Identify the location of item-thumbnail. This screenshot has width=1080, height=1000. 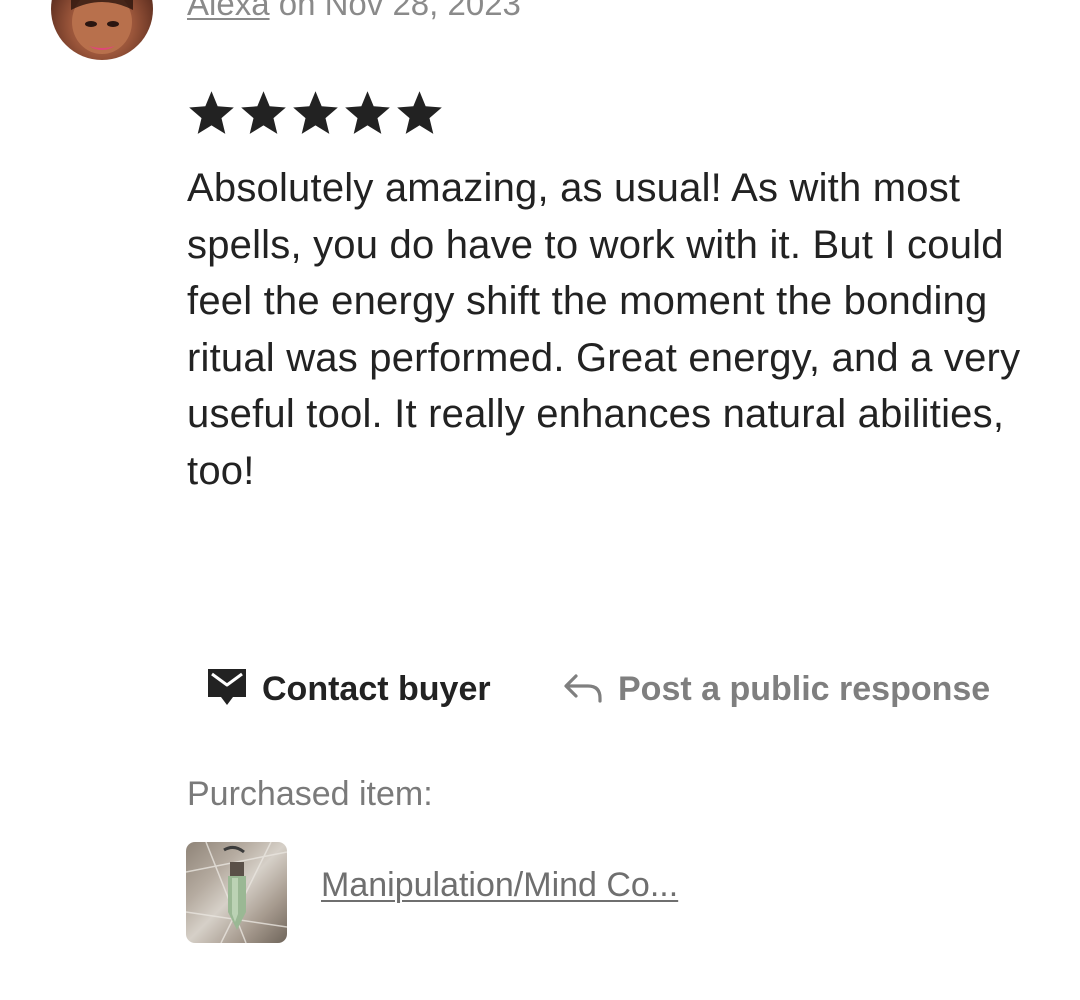
(236, 892).